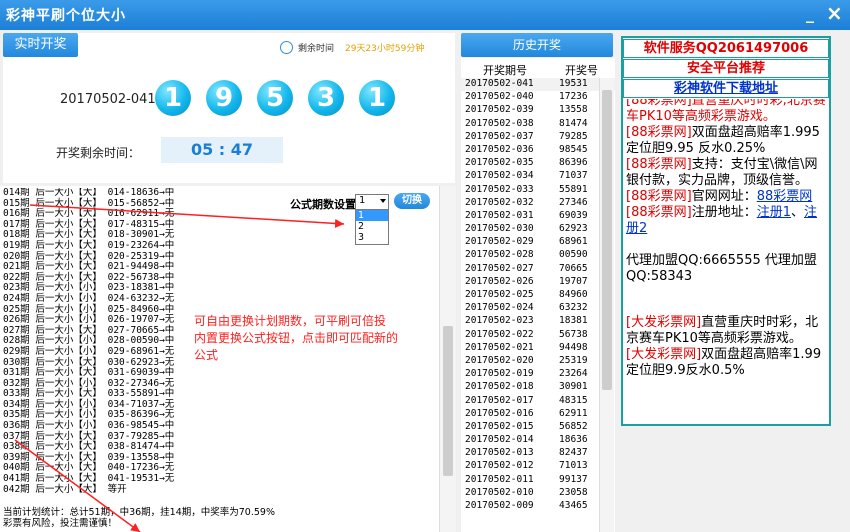 The image size is (850, 532). Describe the element at coordinates (538, 361) in the screenshot. I see `history-row: 20170502-020 25319` at that location.